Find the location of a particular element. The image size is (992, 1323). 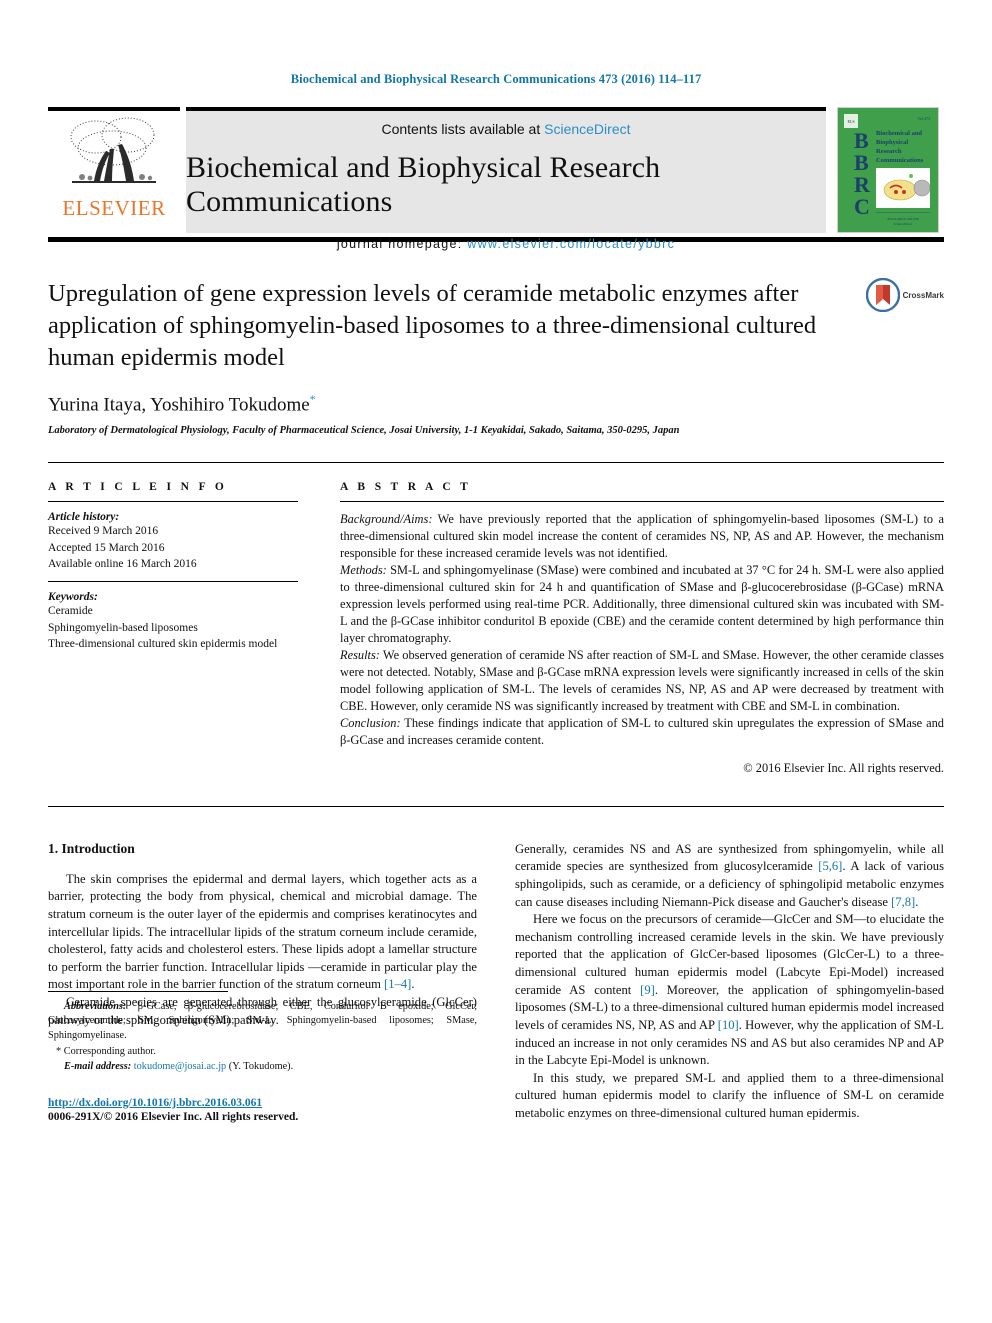

citation-link: [7,8] is located at coordinates (903, 902).